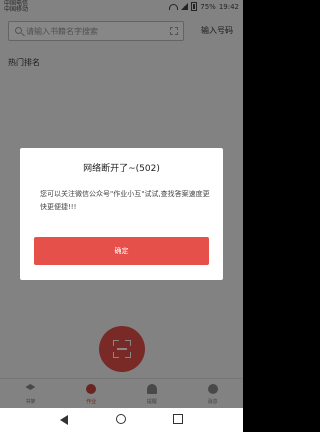  What do you see at coordinates (64, 420) in the screenshot?
I see `back-icon` at bounding box center [64, 420].